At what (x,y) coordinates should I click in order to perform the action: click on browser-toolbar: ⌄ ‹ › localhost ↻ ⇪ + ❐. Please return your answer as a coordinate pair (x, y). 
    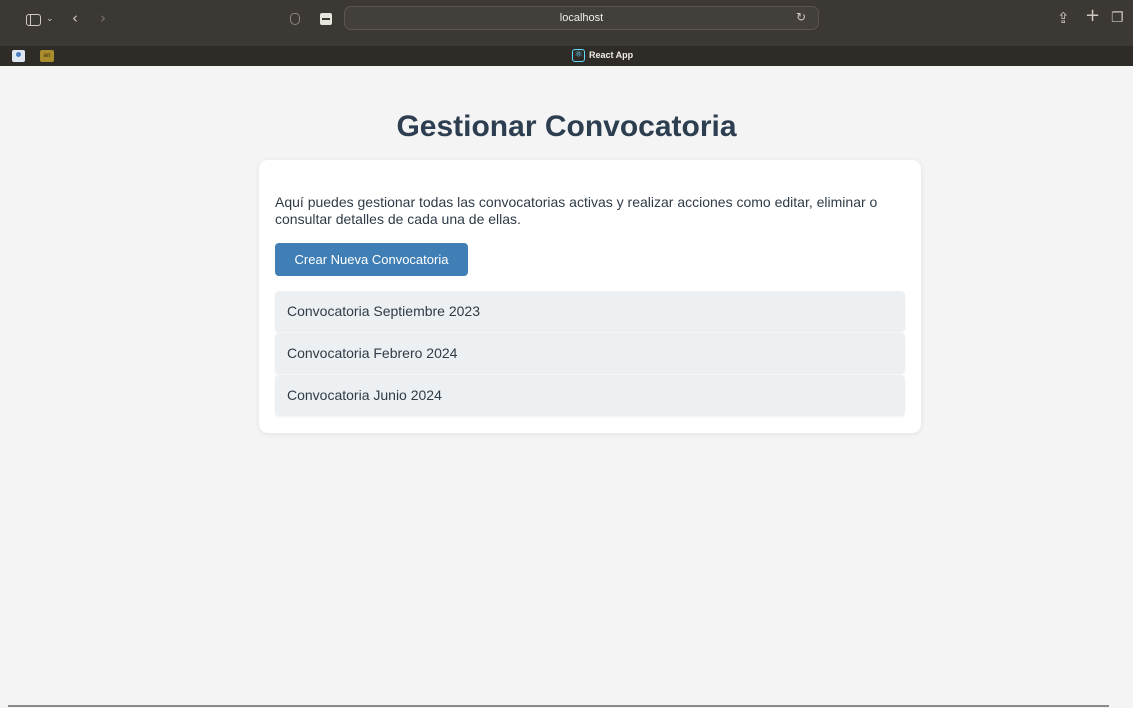
    Looking at the image, I should click on (566, 23).